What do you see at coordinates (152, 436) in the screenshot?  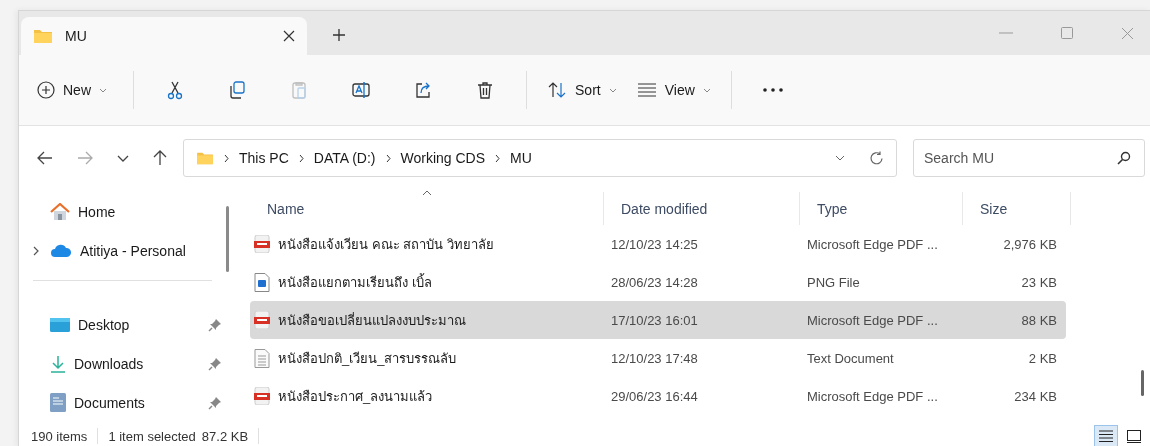 I see `selection-info: 1 item selected` at bounding box center [152, 436].